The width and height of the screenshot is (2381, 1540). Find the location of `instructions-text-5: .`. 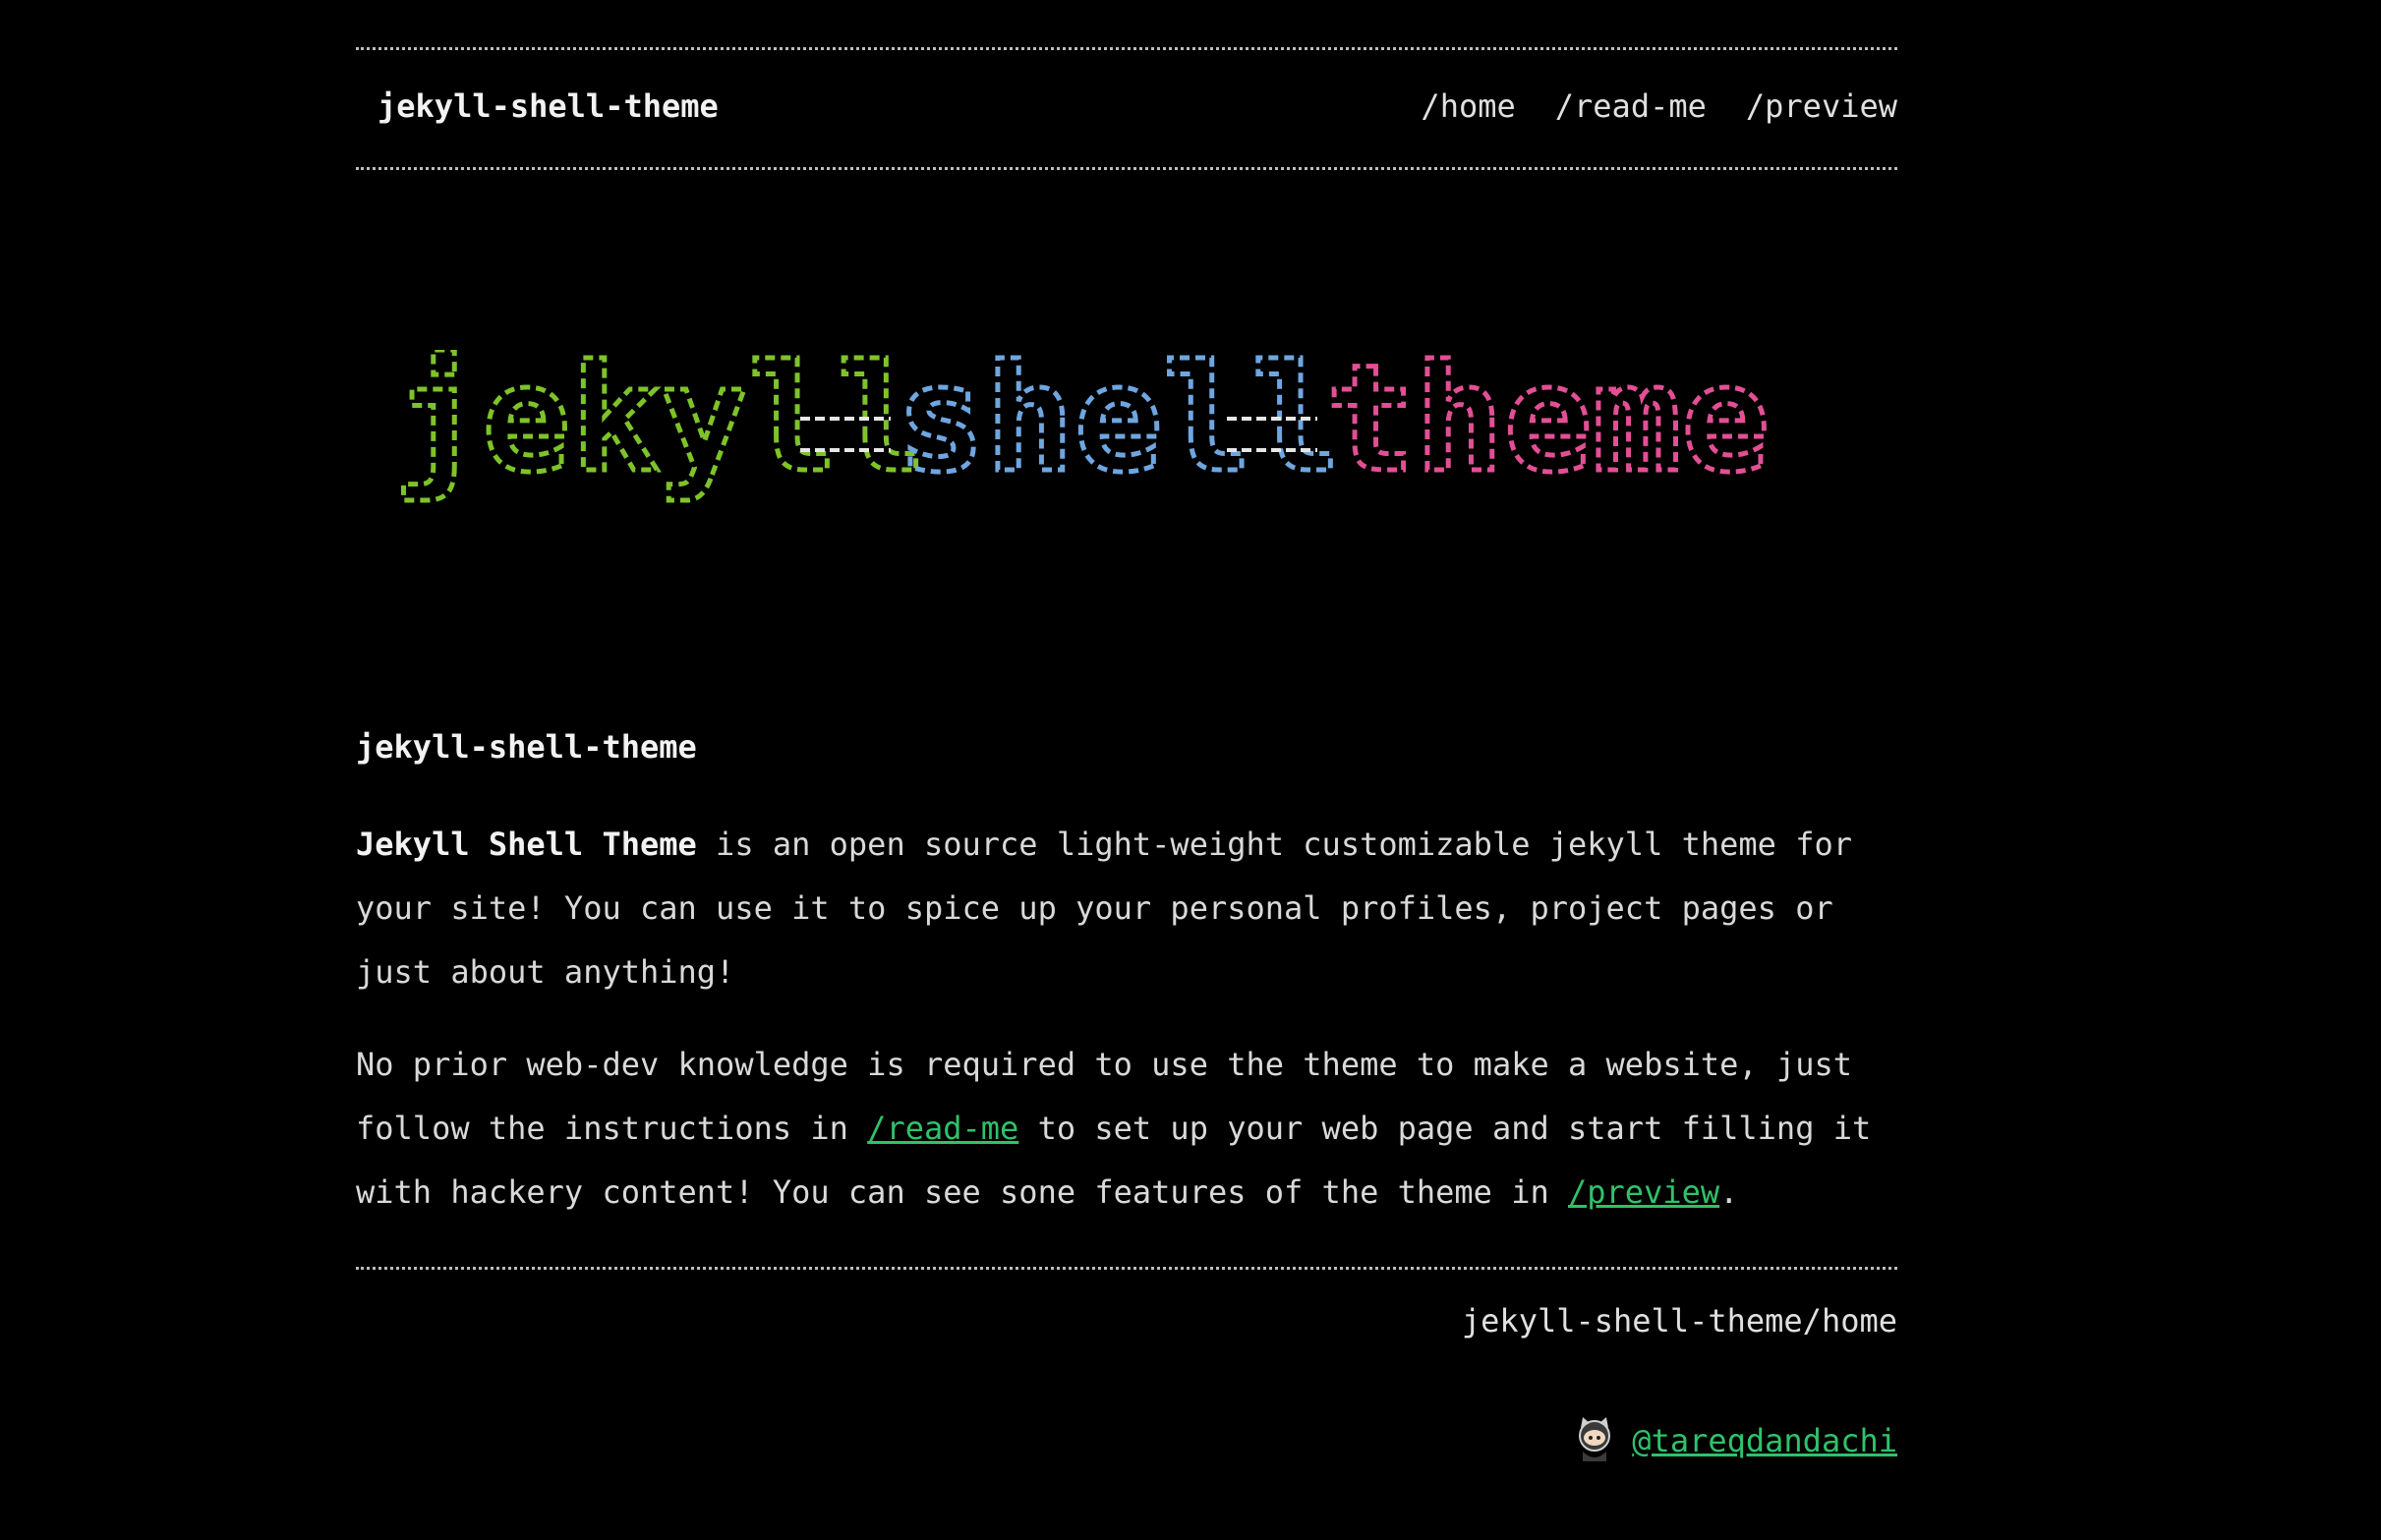

instructions-text-5: . is located at coordinates (1729, 1192).